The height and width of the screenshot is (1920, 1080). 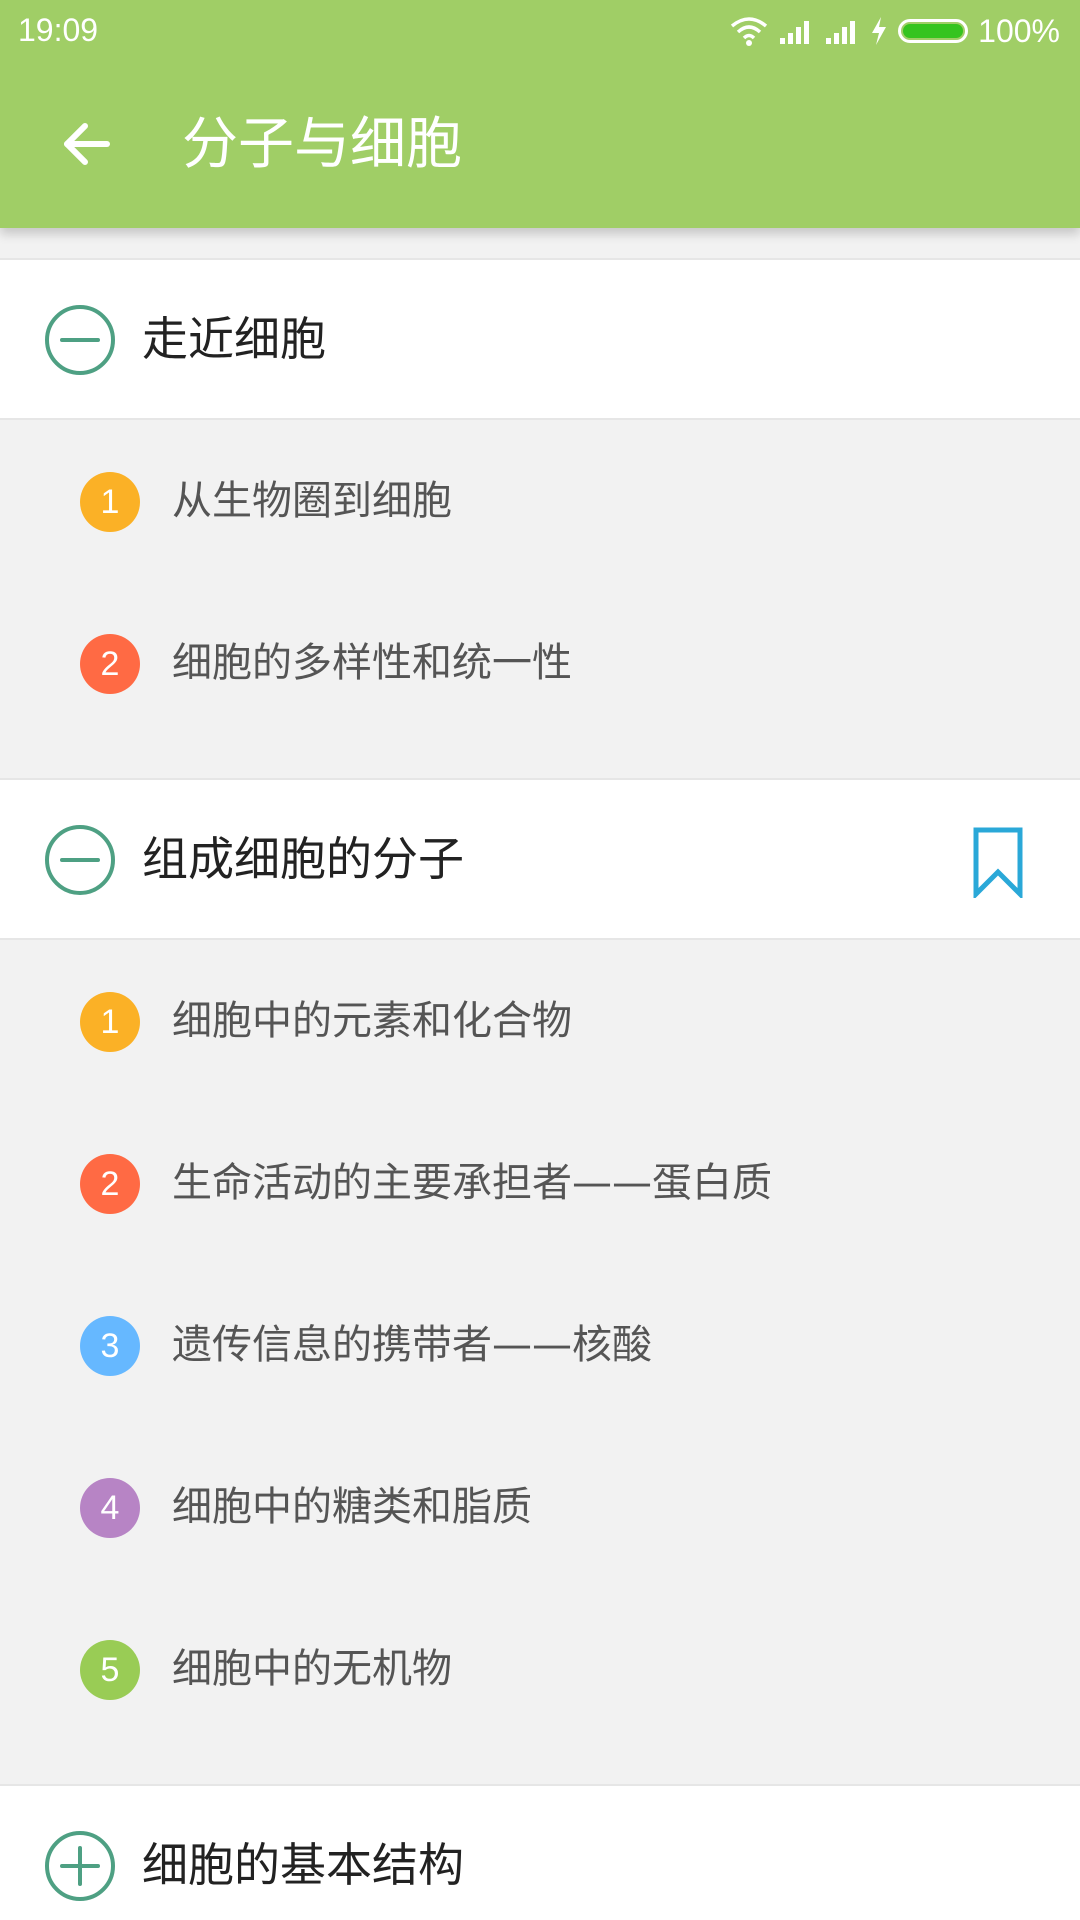 What do you see at coordinates (58, 30) in the screenshot?
I see `status-time: 19:09` at bounding box center [58, 30].